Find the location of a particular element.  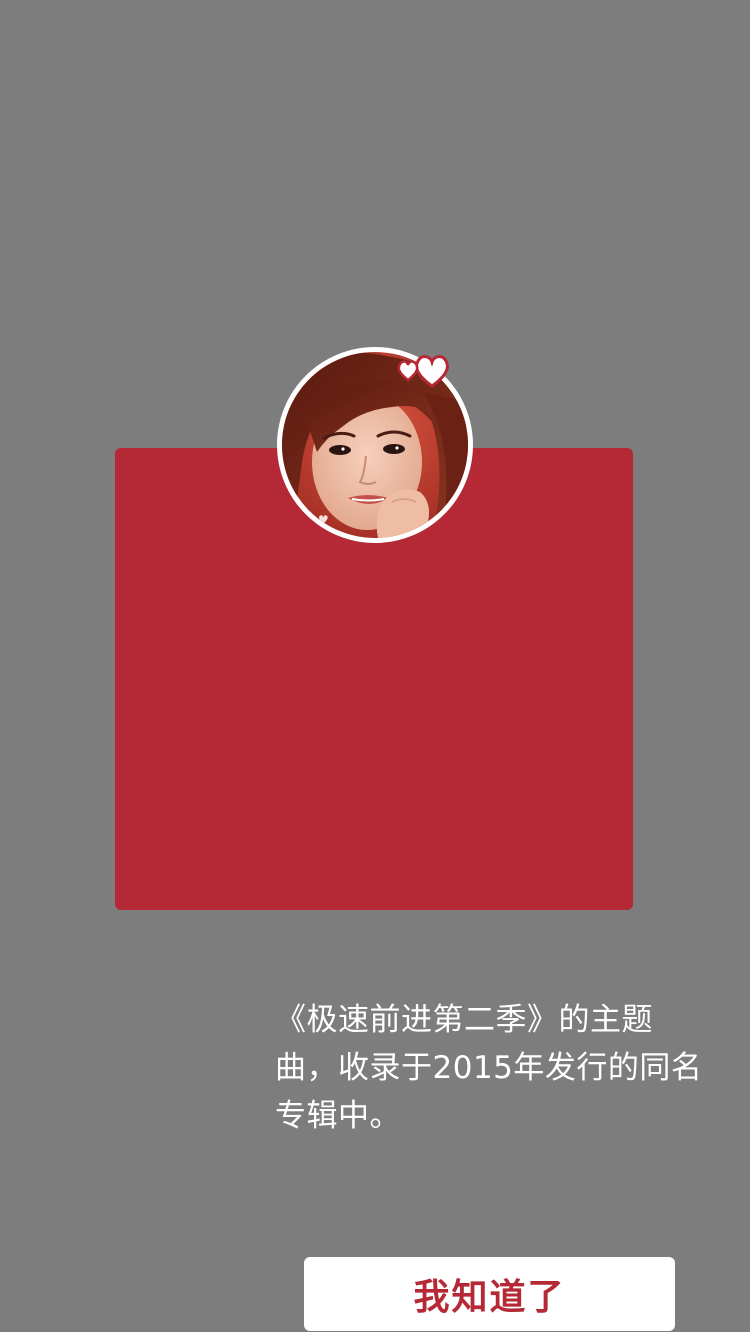

heart-icon is located at coordinates (423, 371).